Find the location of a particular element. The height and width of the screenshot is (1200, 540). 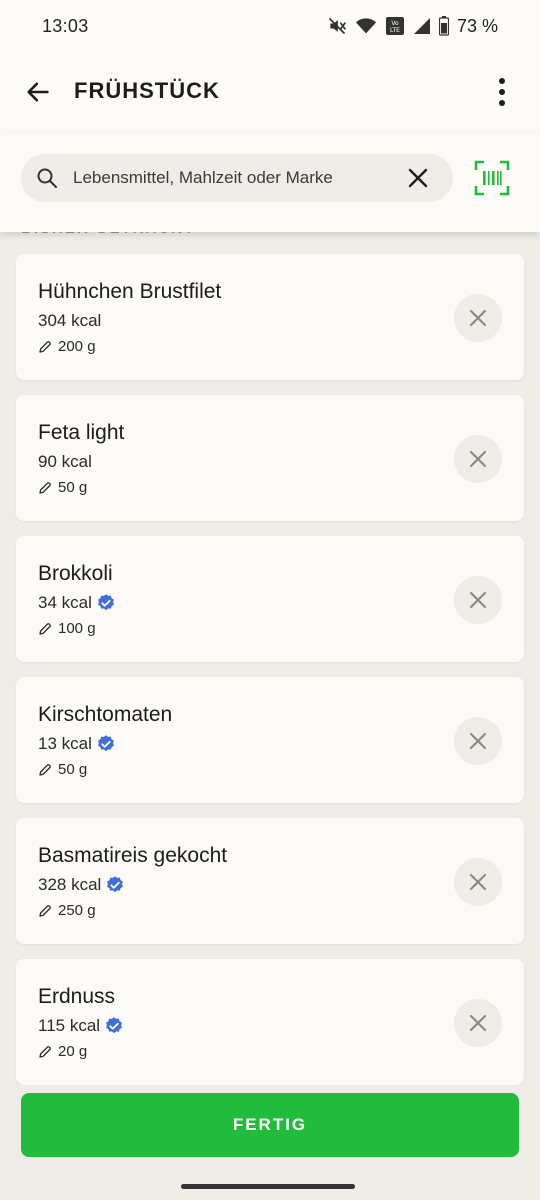

food-name: Basmatireis gekocht is located at coordinates (133, 855).